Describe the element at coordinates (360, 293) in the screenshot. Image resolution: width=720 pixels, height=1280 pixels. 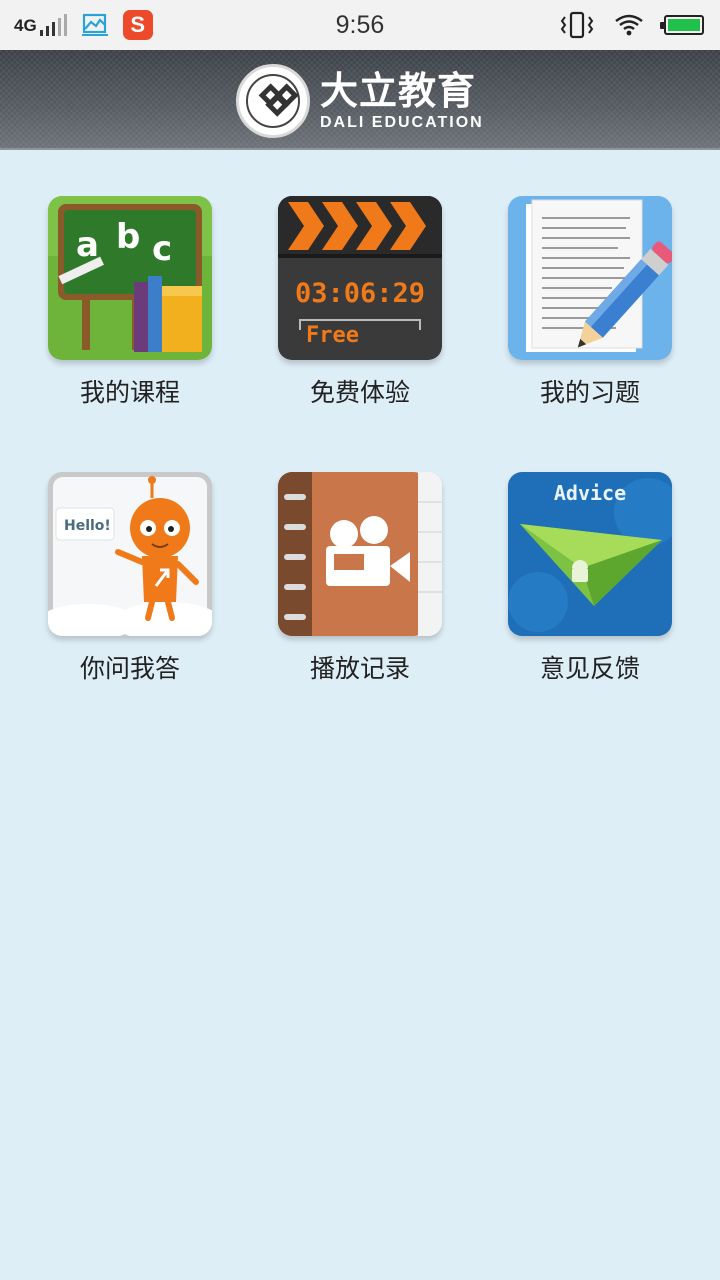
I see `clapper-time: 03:06:29` at that location.